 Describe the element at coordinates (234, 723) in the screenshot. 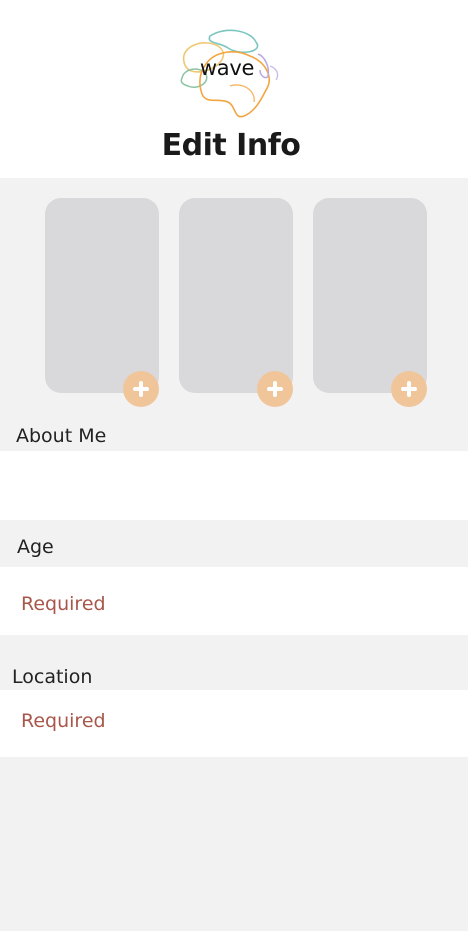

I see `location-field: Required` at that location.